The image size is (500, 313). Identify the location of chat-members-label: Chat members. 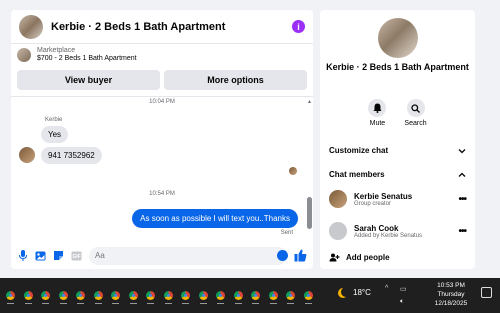
(357, 174).